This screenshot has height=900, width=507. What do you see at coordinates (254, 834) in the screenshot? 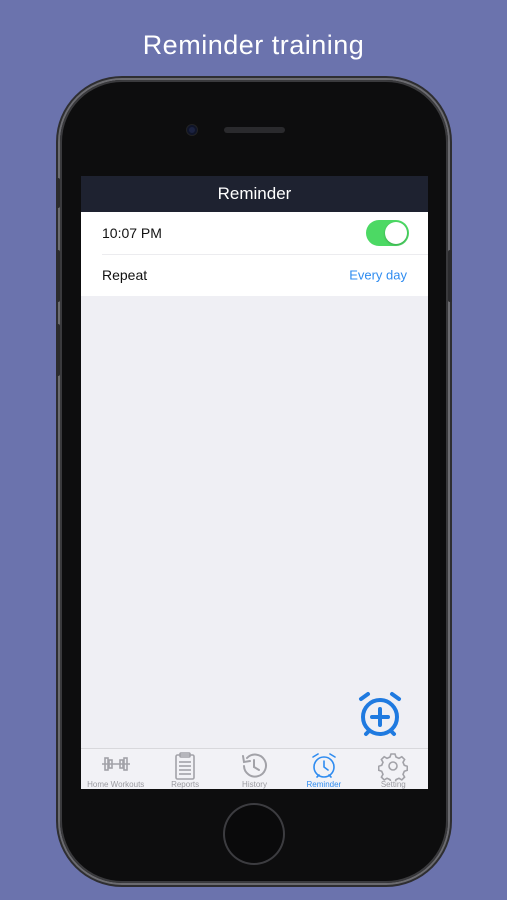
I see `home-button` at bounding box center [254, 834].